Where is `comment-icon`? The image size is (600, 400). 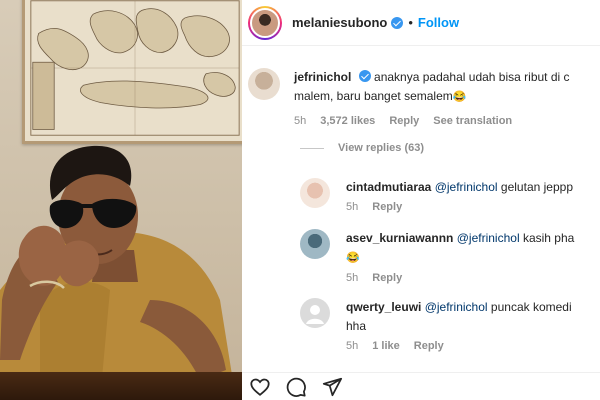 comment-icon is located at coordinates (296, 387).